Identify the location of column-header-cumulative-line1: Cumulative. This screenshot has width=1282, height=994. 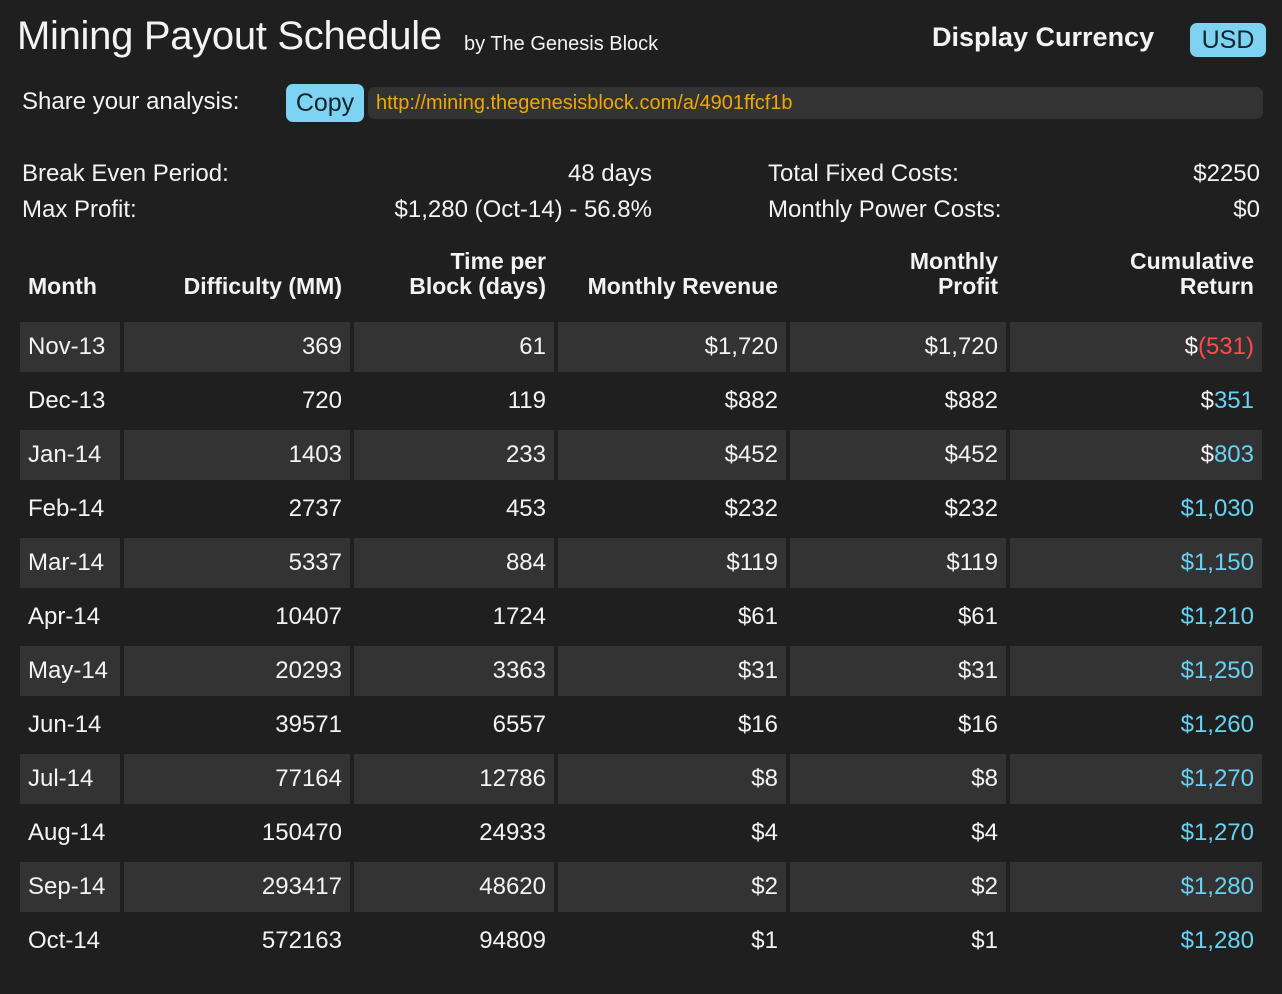
(1192, 261).